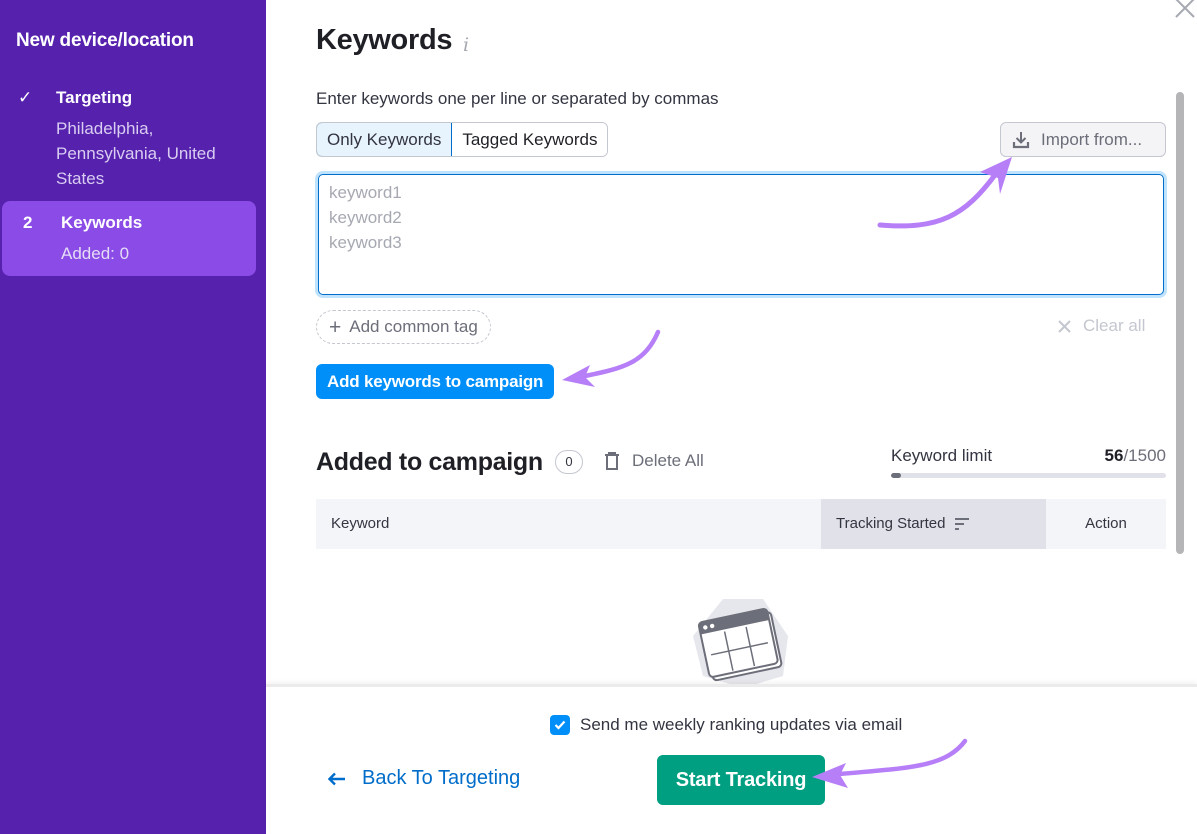 The height and width of the screenshot is (834, 1197). What do you see at coordinates (102, 222) in the screenshot?
I see `step-name: Keywords` at bounding box center [102, 222].